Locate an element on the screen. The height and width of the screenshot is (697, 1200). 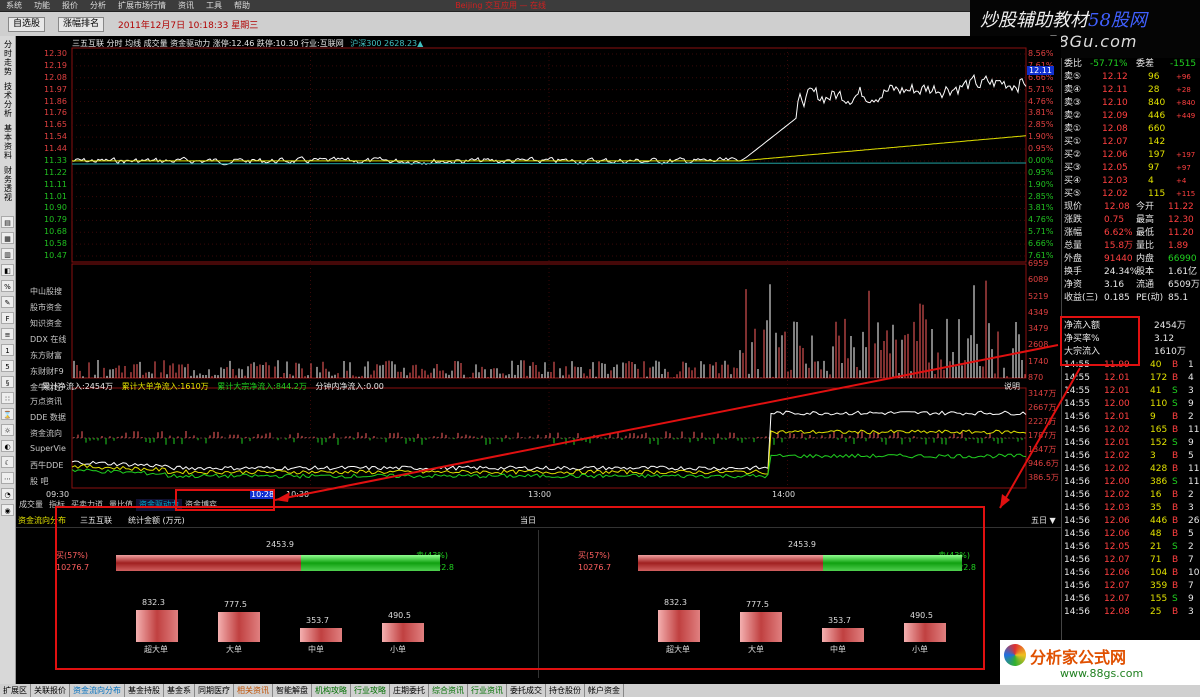
tool-icon-4: ◧ is located at coordinates (7, 270).